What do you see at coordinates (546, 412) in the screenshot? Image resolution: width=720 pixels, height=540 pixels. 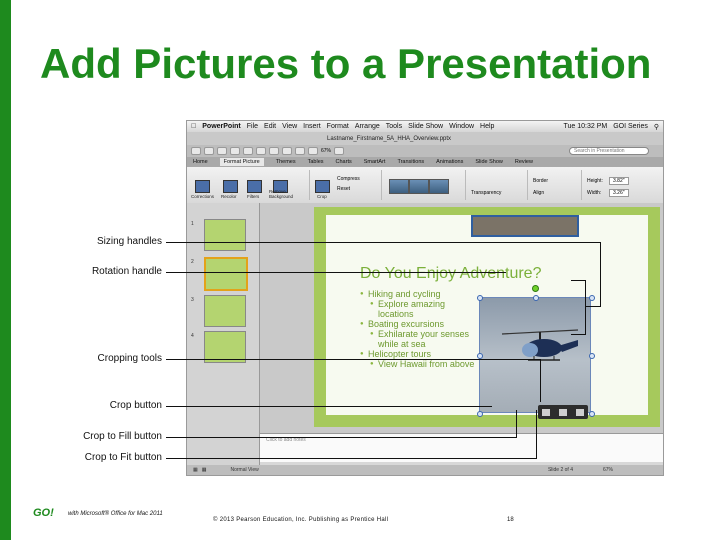 I see `crop-button` at bounding box center [546, 412].